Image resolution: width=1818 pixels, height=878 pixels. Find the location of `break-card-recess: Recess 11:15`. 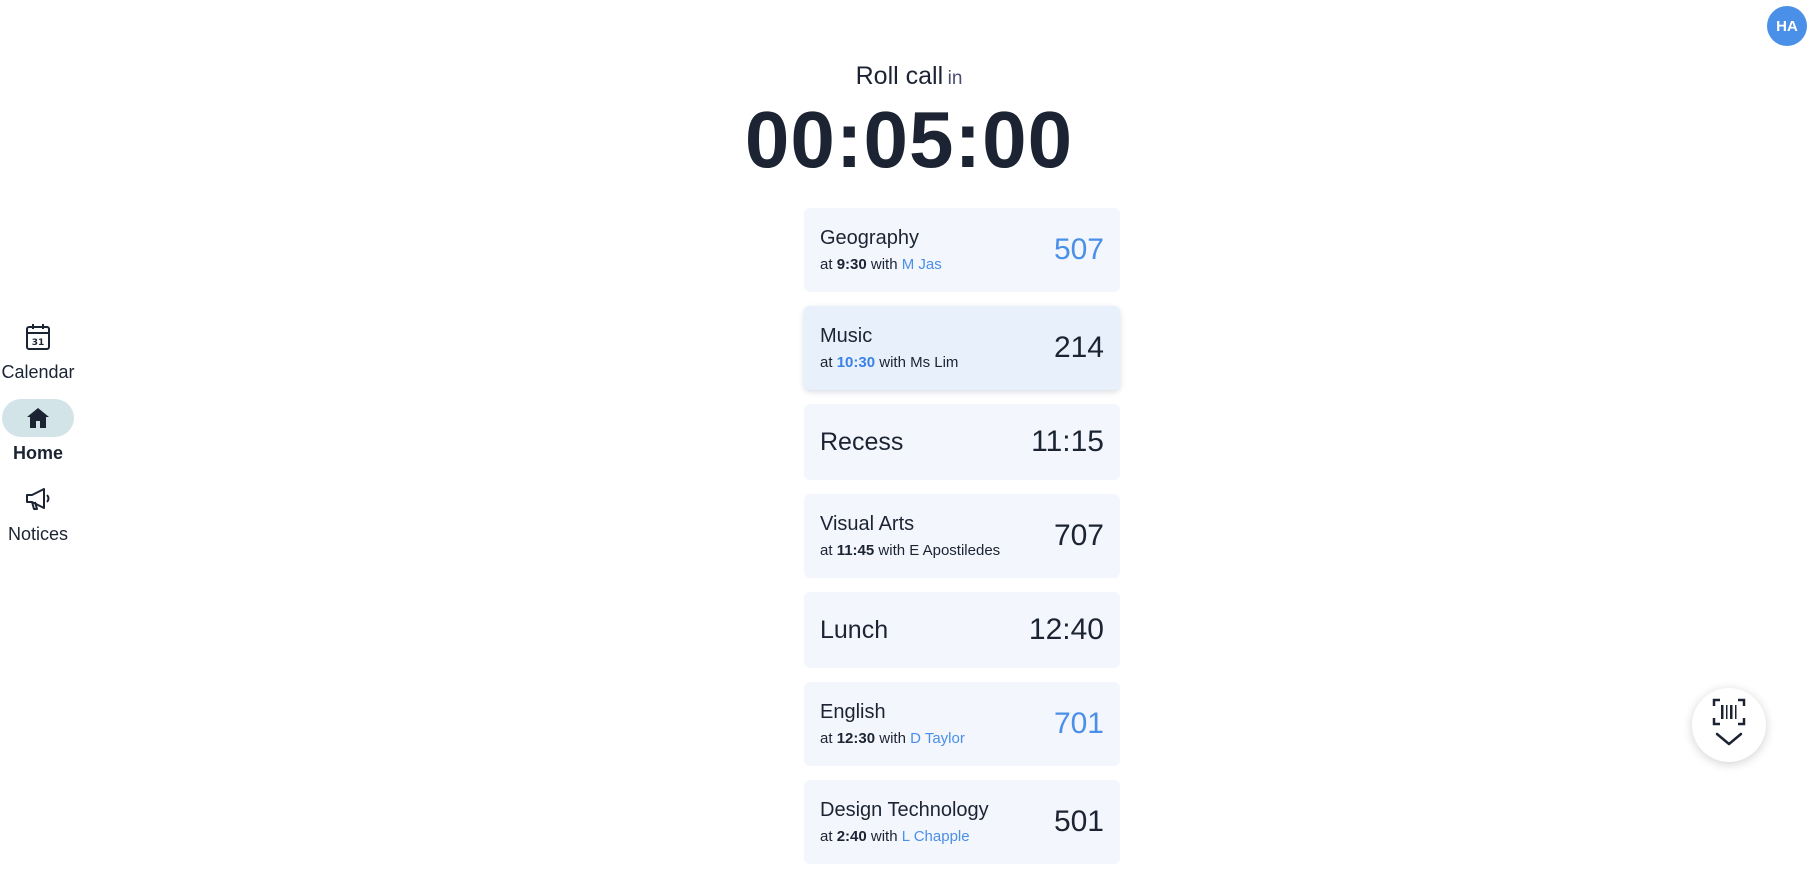

break-card-recess: Recess 11:15 is located at coordinates (962, 442).